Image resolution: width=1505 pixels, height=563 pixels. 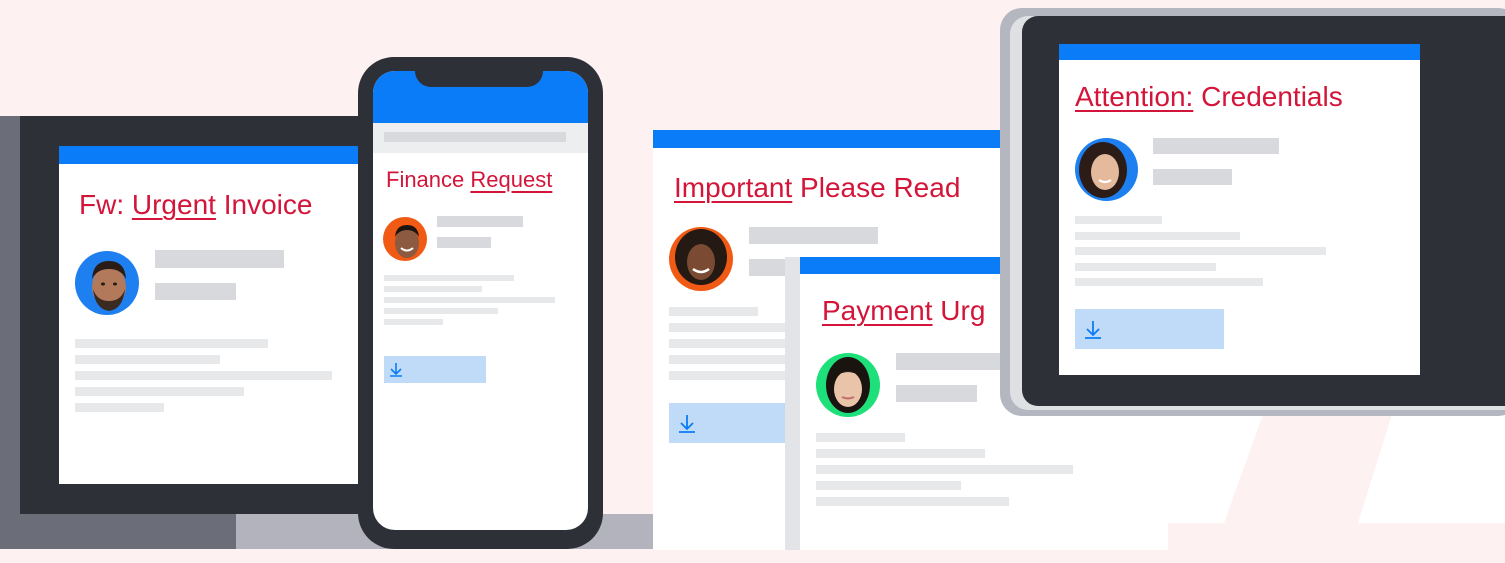 I want to click on phone-notch, so click(x=479, y=79).